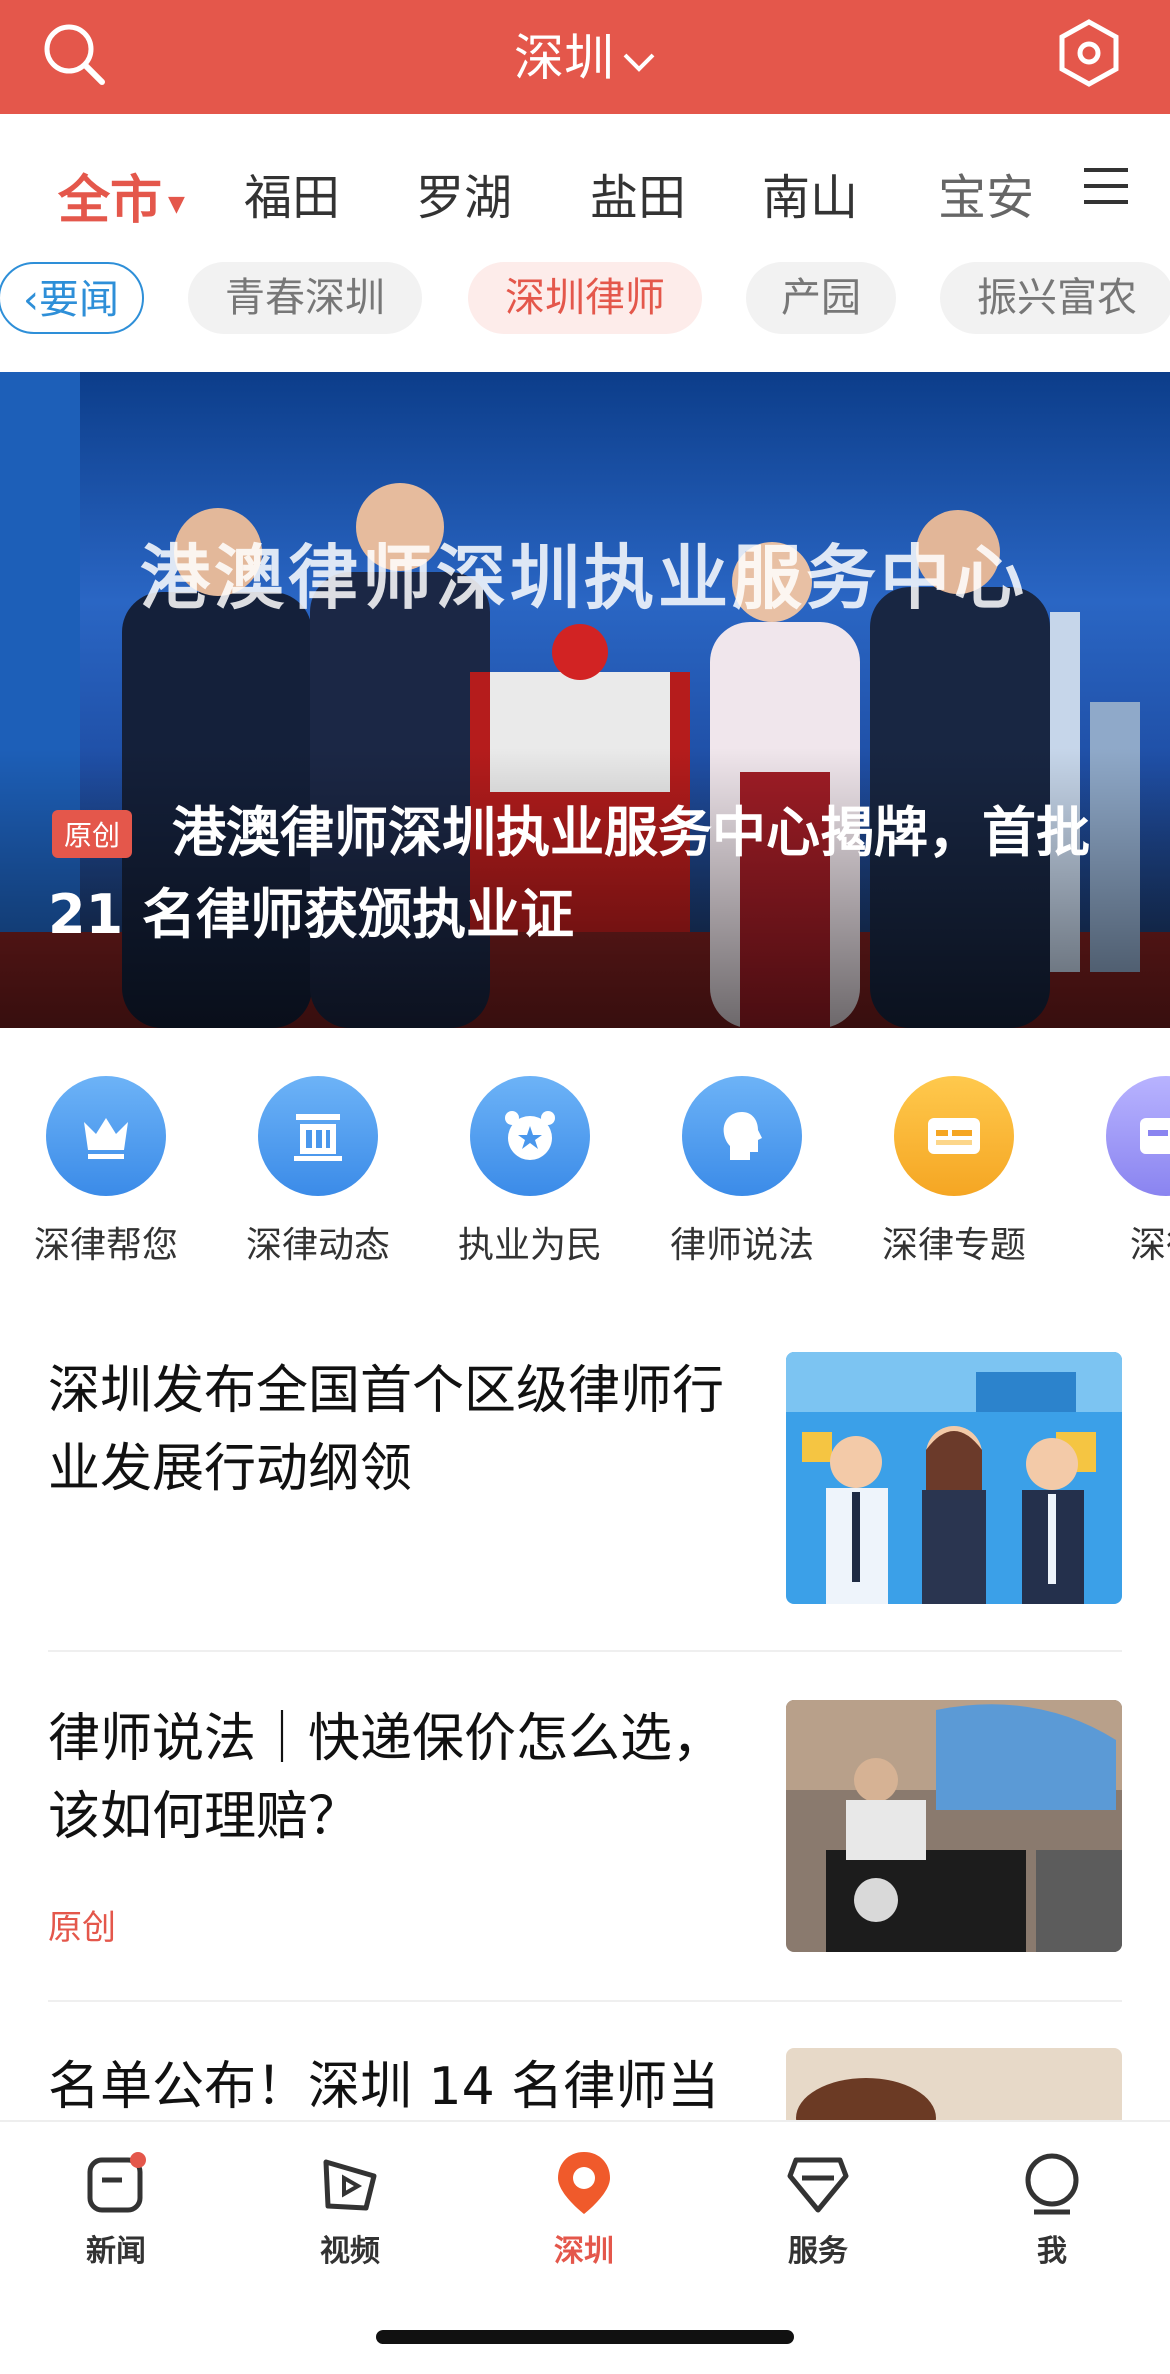 The height and width of the screenshot is (2374, 1170). I want to click on shortcut-shenlv-news: 深律动态, so click(318, 1169).